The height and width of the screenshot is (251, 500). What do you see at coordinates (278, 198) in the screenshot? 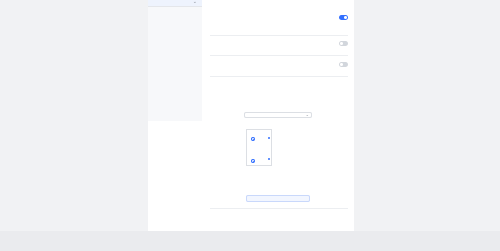
I see `save-layout-button` at bounding box center [278, 198].